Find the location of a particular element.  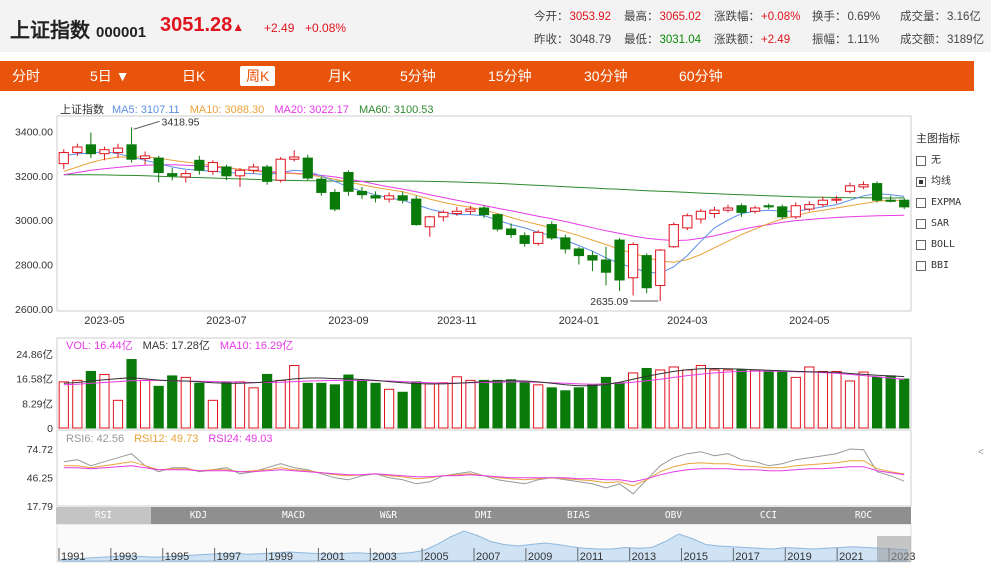

indicator-tab: DMI is located at coordinates (483, 515).